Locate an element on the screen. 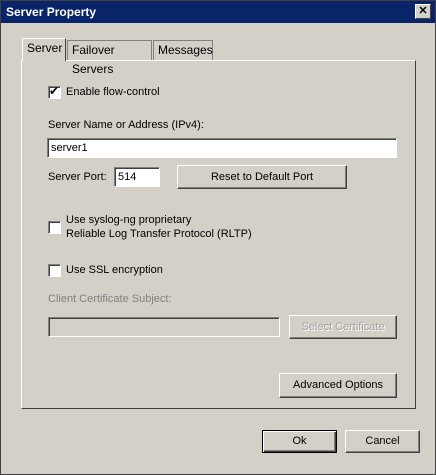 The image size is (436, 475). title-bar: Server Property ✕ is located at coordinates (218, 12).